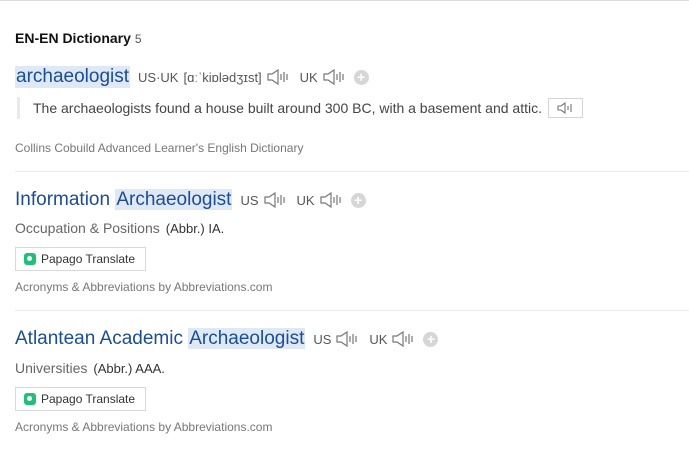  I want to click on category-line: Occupation & Positions (Abbr.) IA., so click(119, 228).